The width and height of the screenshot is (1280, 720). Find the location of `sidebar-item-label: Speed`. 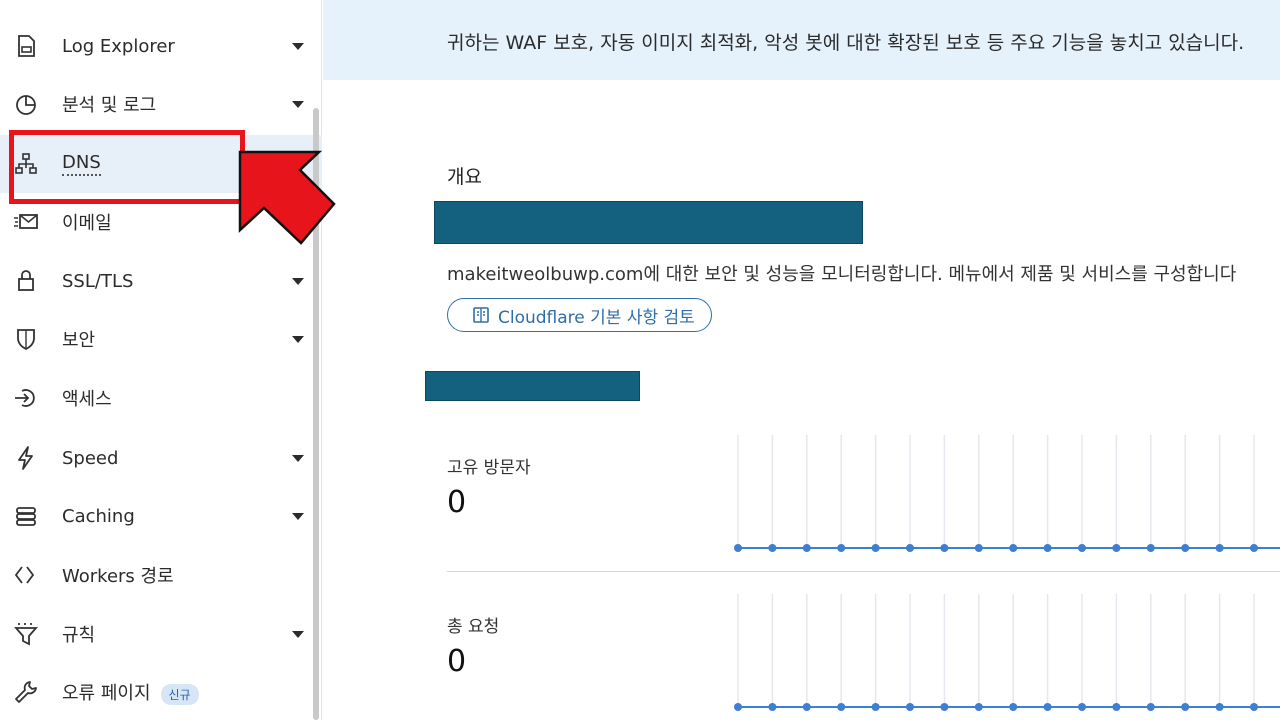

sidebar-item-label: Speed is located at coordinates (90, 458).